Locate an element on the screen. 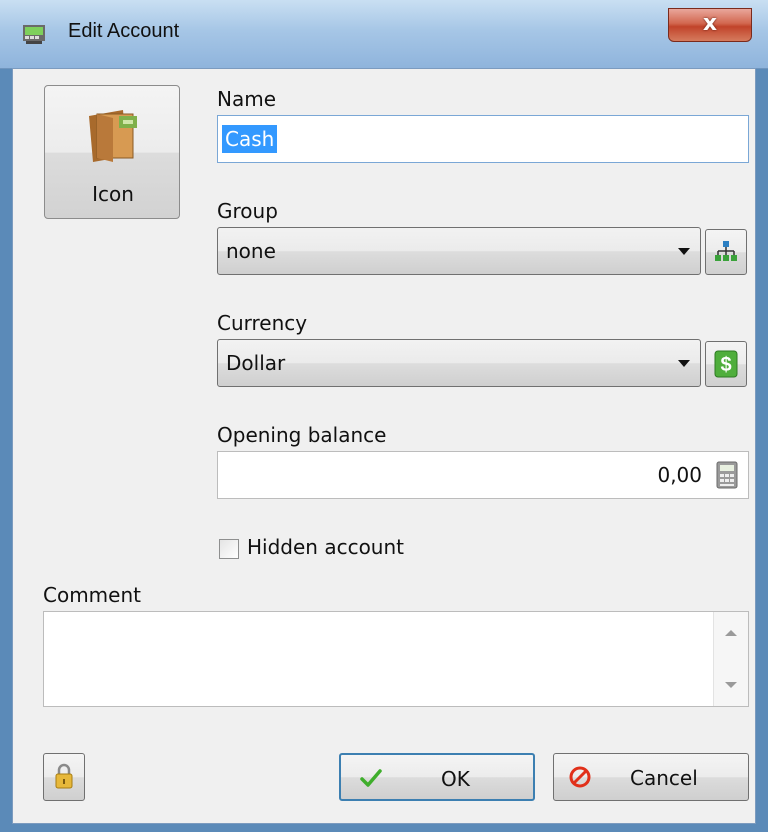 This screenshot has width=768, height=832. cancel-button: Cancel is located at coordinates (651, 777).